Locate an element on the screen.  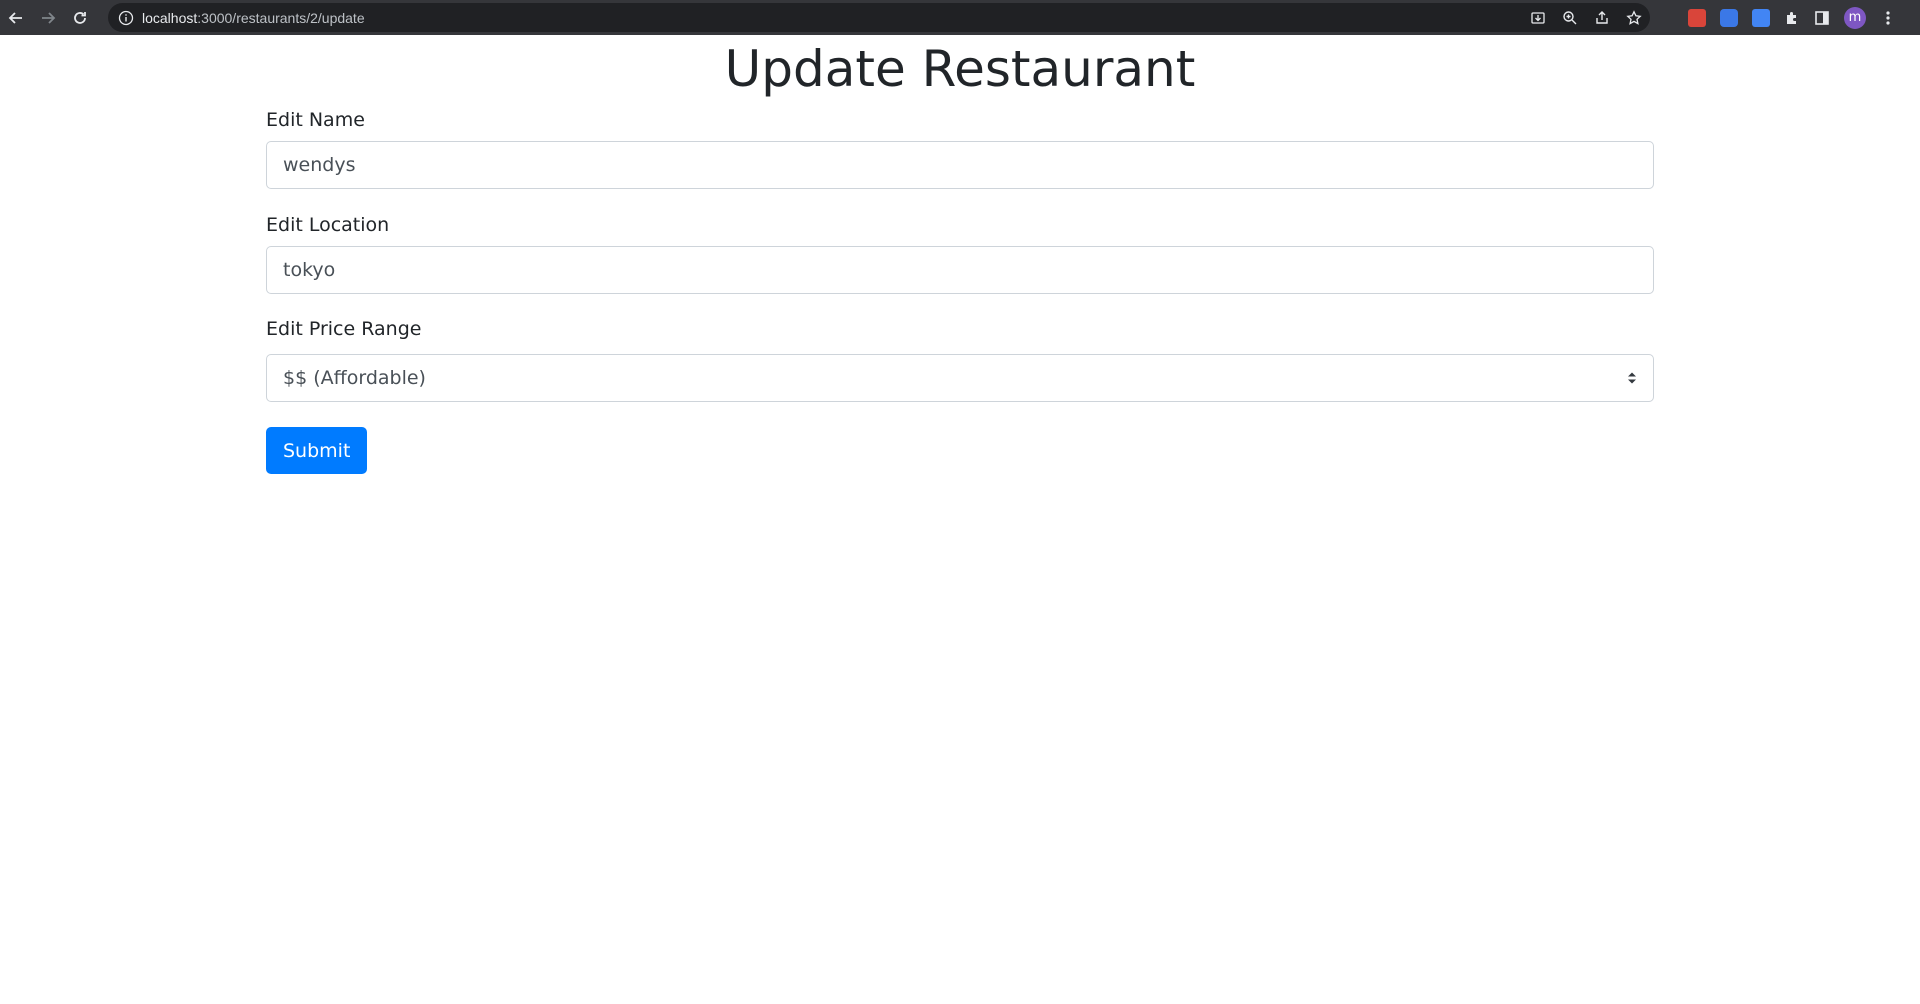
name-label: Edit Name is located at coordinates (315, 120).